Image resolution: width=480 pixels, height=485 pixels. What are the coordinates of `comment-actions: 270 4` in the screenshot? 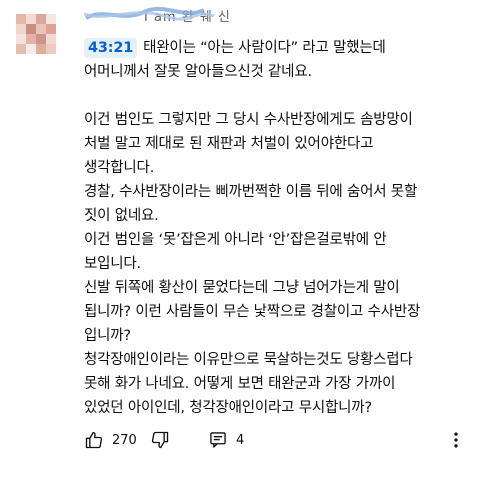 It's located at (282, 440).